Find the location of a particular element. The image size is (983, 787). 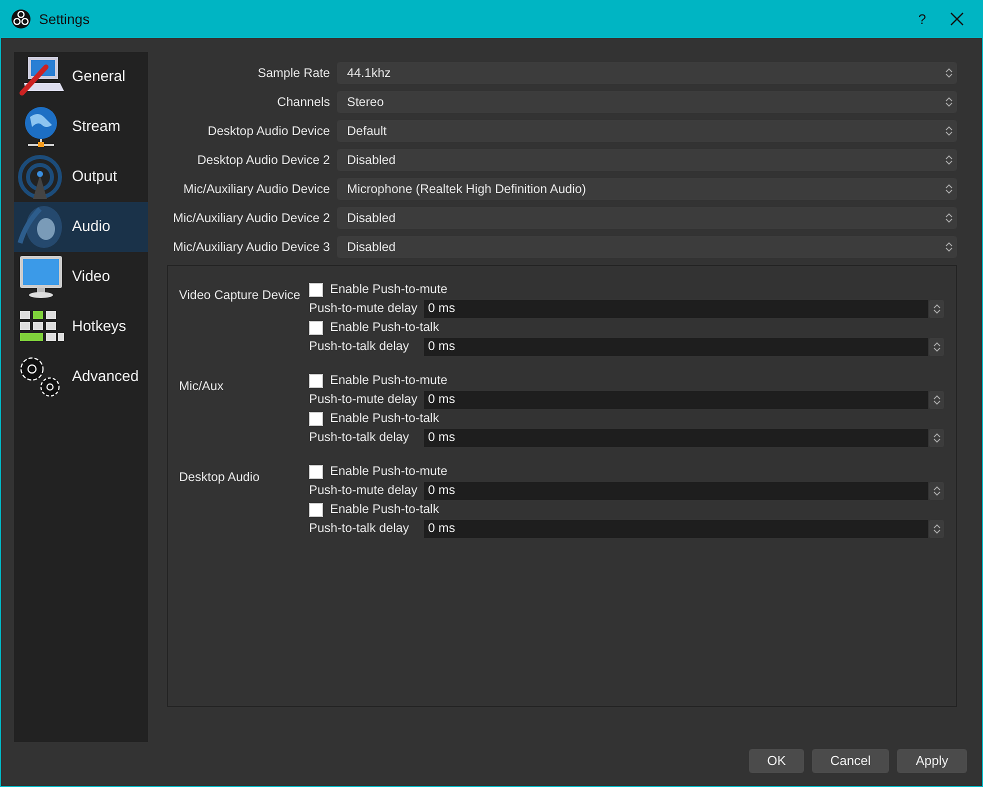

field-label: Mic/Auxiliary Audio Device 3 is located at coordinates (251, 247).